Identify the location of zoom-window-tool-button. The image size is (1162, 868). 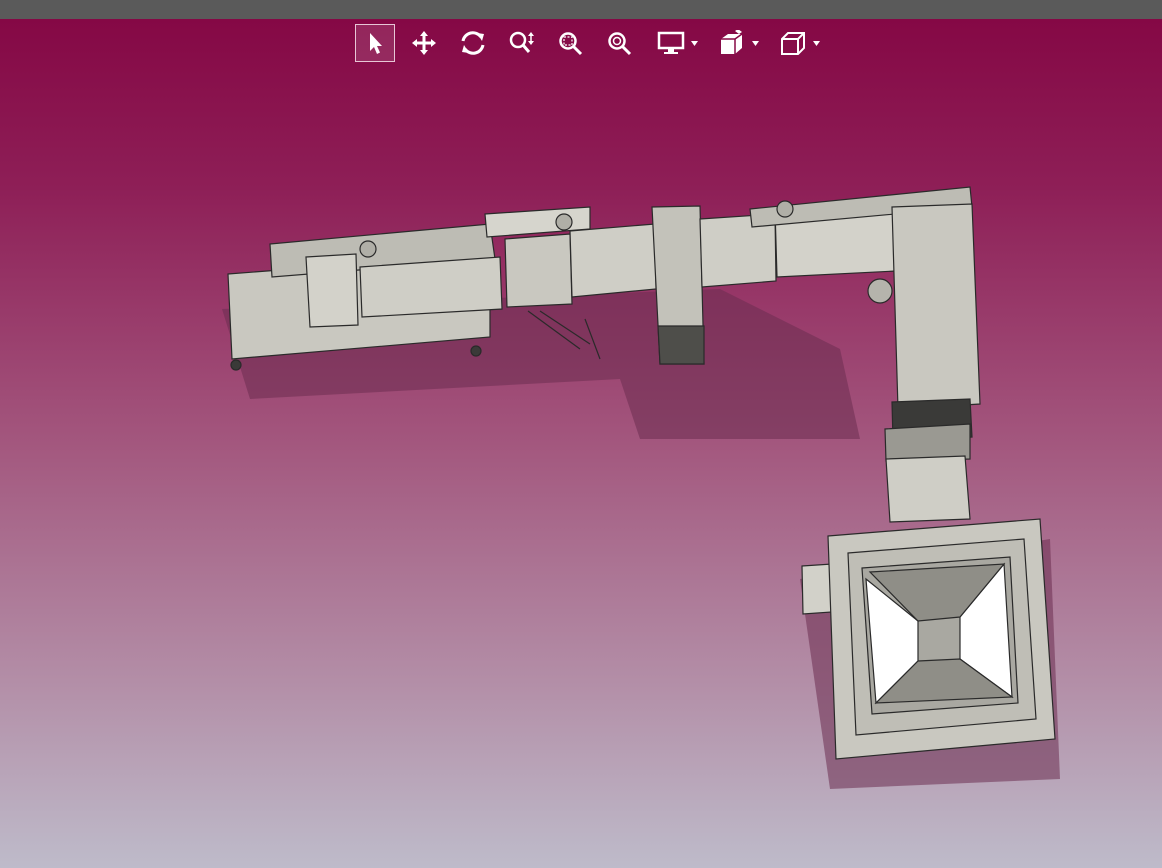
(571, 43).